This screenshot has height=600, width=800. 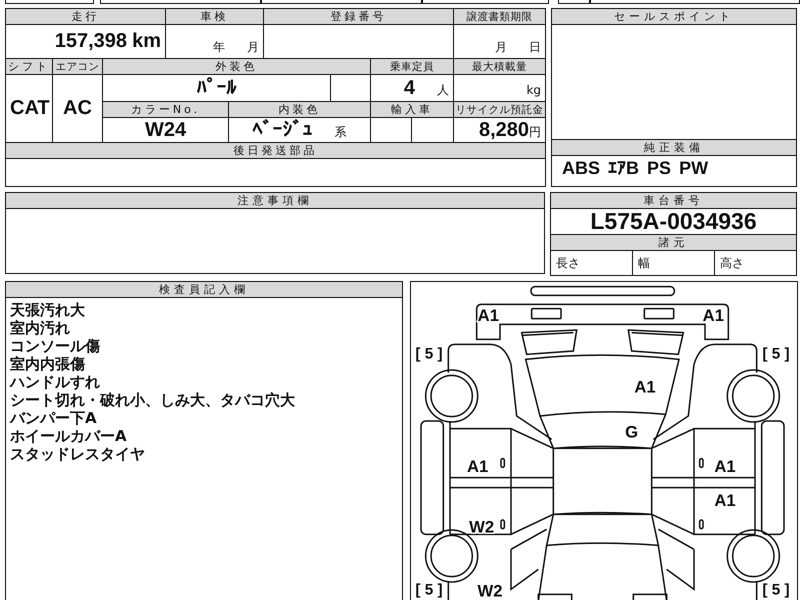 I want to click on note-line: ハンドルすれ, so click(x=55, y=382).